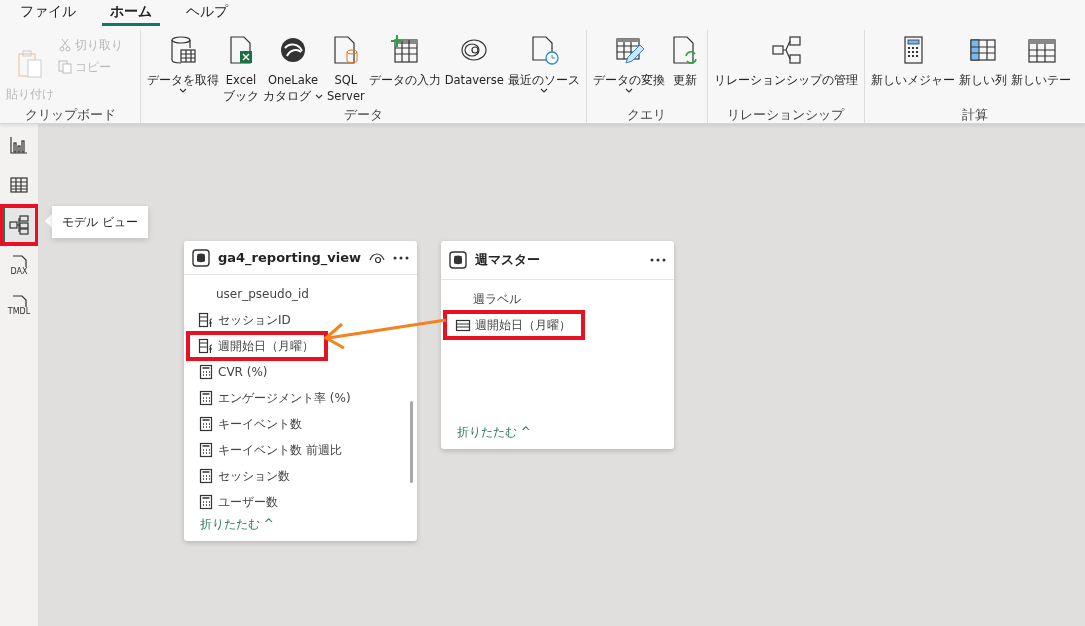 The width and height of the screenshot is (1085, 626). What do you see at coordinates (543, 68) in the screenshot?
I see `ribbon-button: 最近のソース` at bounding box center [543, 68].